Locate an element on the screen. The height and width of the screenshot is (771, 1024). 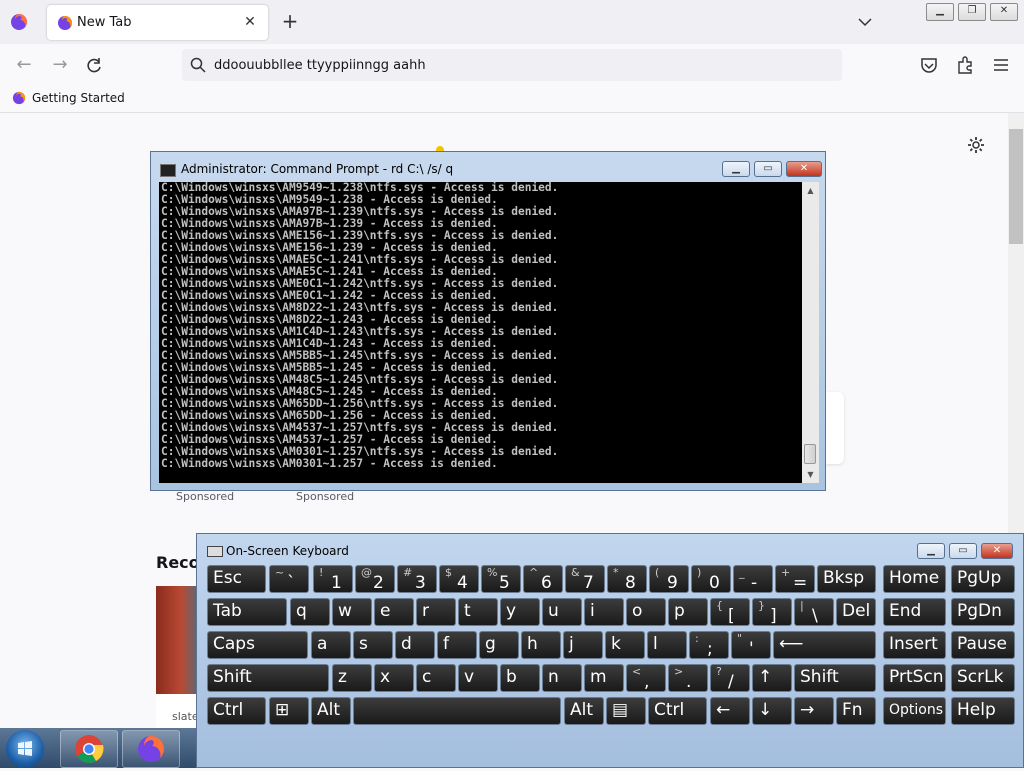
key-pgup: PgUp is located at coordinates (983, 579).